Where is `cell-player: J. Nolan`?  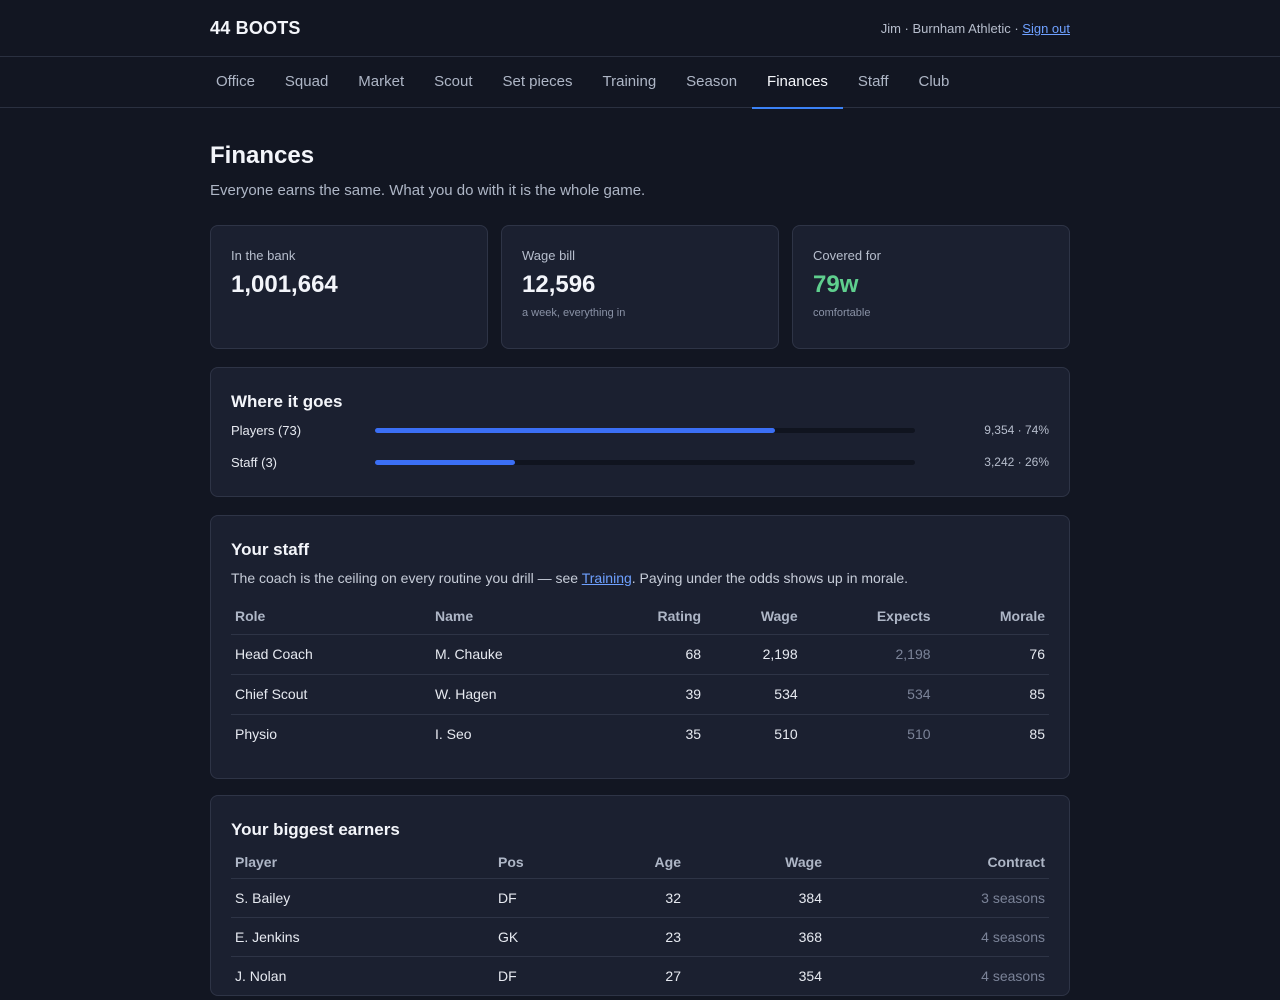
cell-player: J. Nolan is located at coordinates (261, 976).